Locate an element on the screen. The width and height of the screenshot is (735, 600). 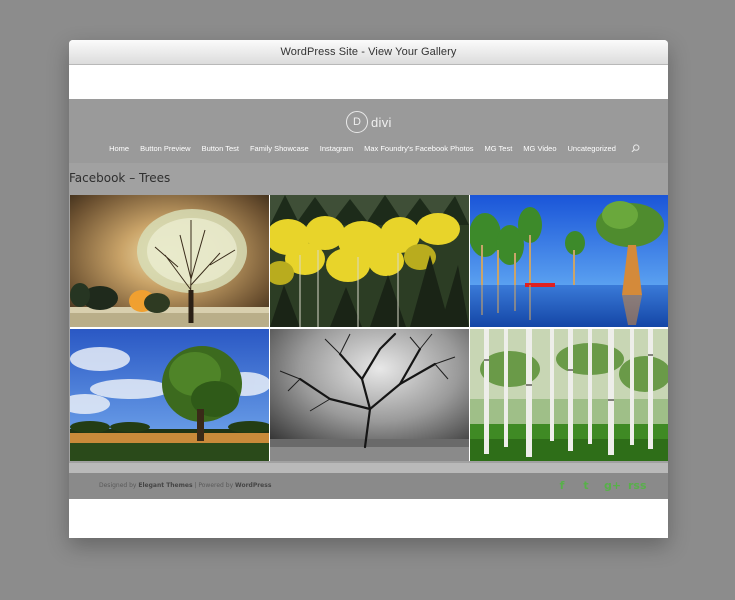
google-plus-icon: g+ is located at coordinates (612, 485).